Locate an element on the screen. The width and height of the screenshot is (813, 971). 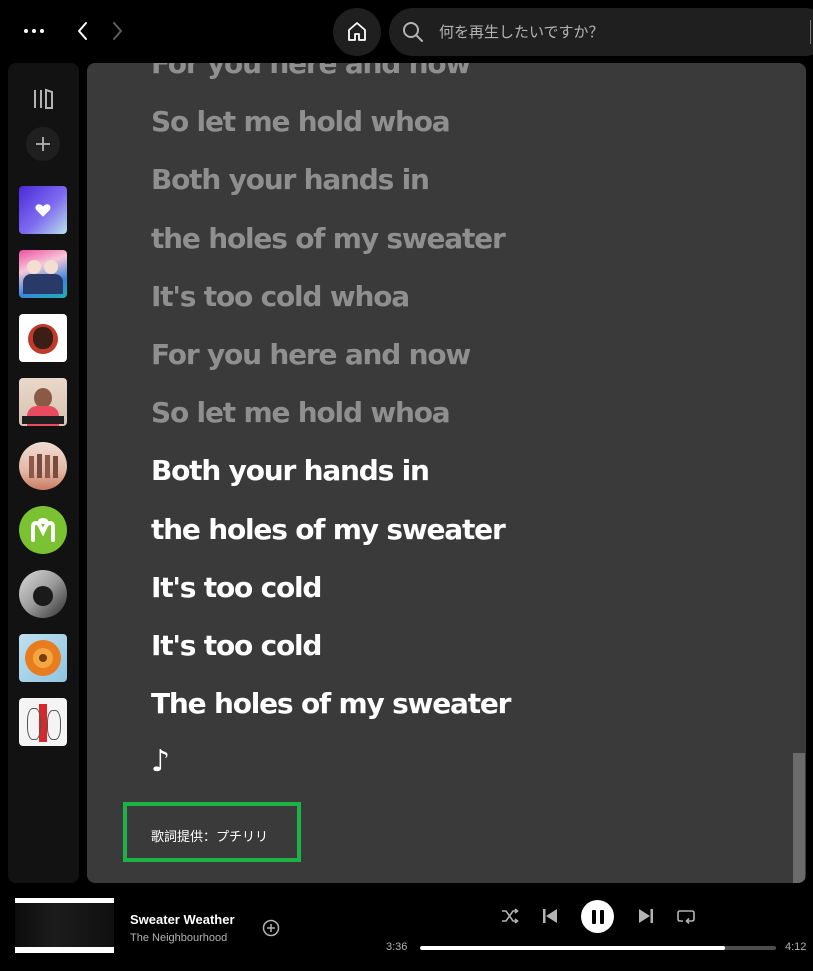
repeat-icon is located at coordinates (686, 917).